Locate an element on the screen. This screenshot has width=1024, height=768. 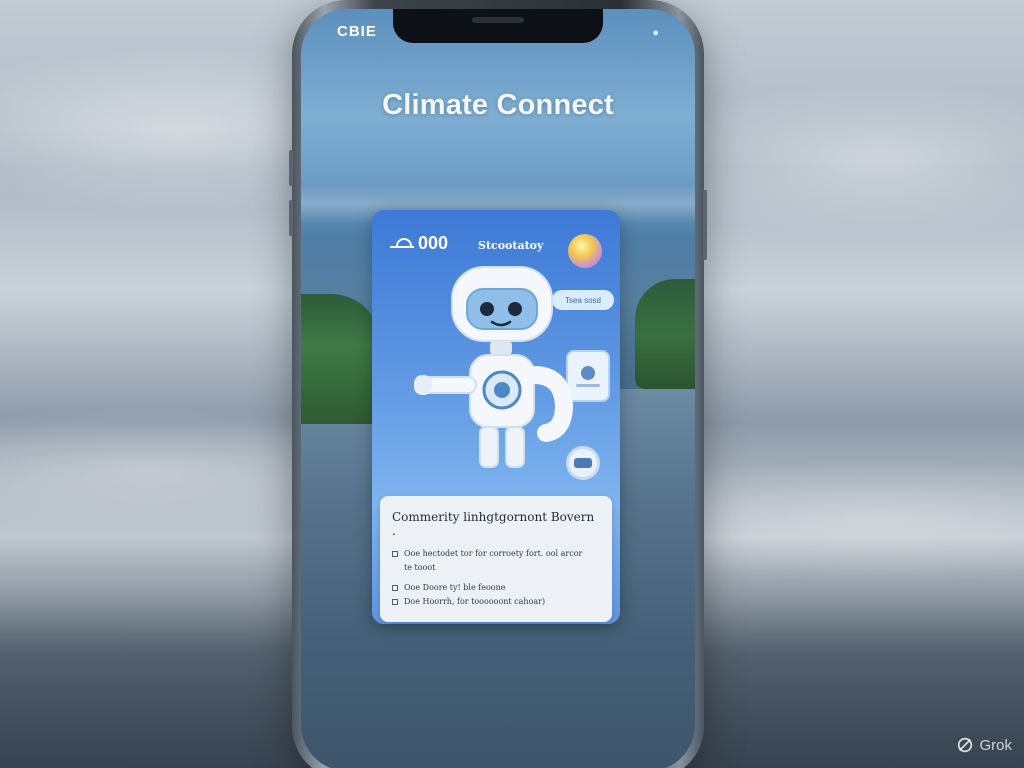
speaker-grille is located at coordinates (498, 20).